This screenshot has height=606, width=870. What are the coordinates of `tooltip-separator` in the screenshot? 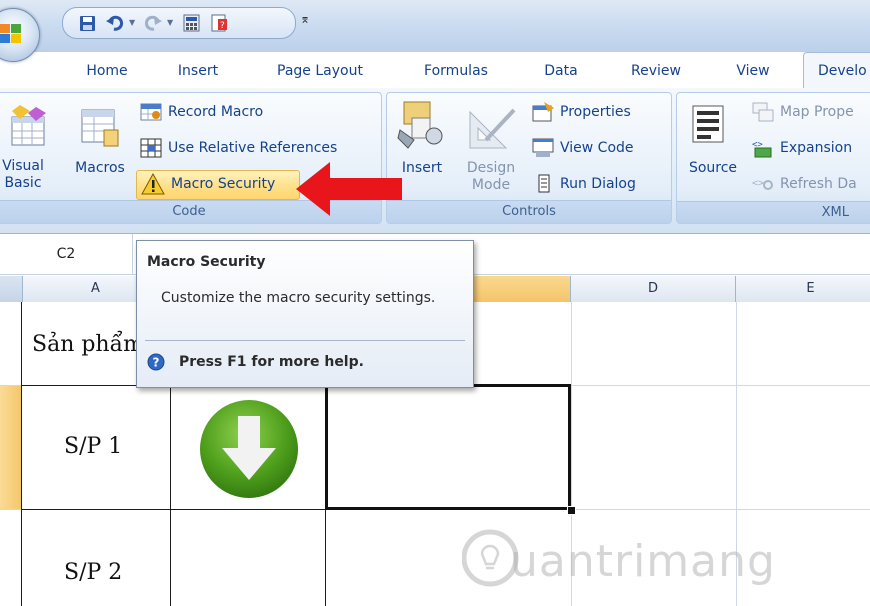 It's located at (305, 340).